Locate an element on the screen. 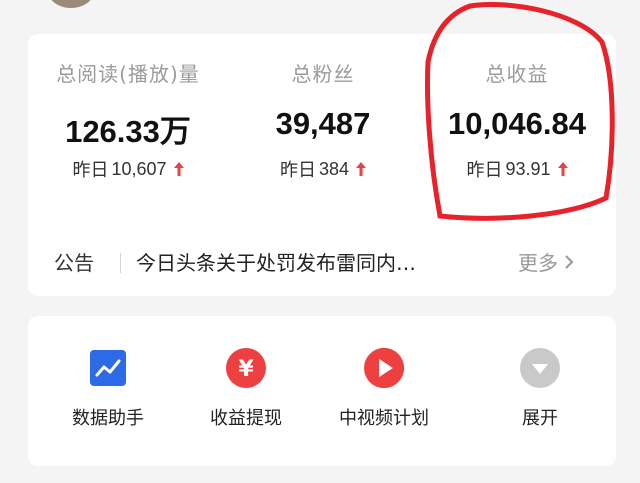  tool-label: 中视频计划 is located at coordinates (384, 418).